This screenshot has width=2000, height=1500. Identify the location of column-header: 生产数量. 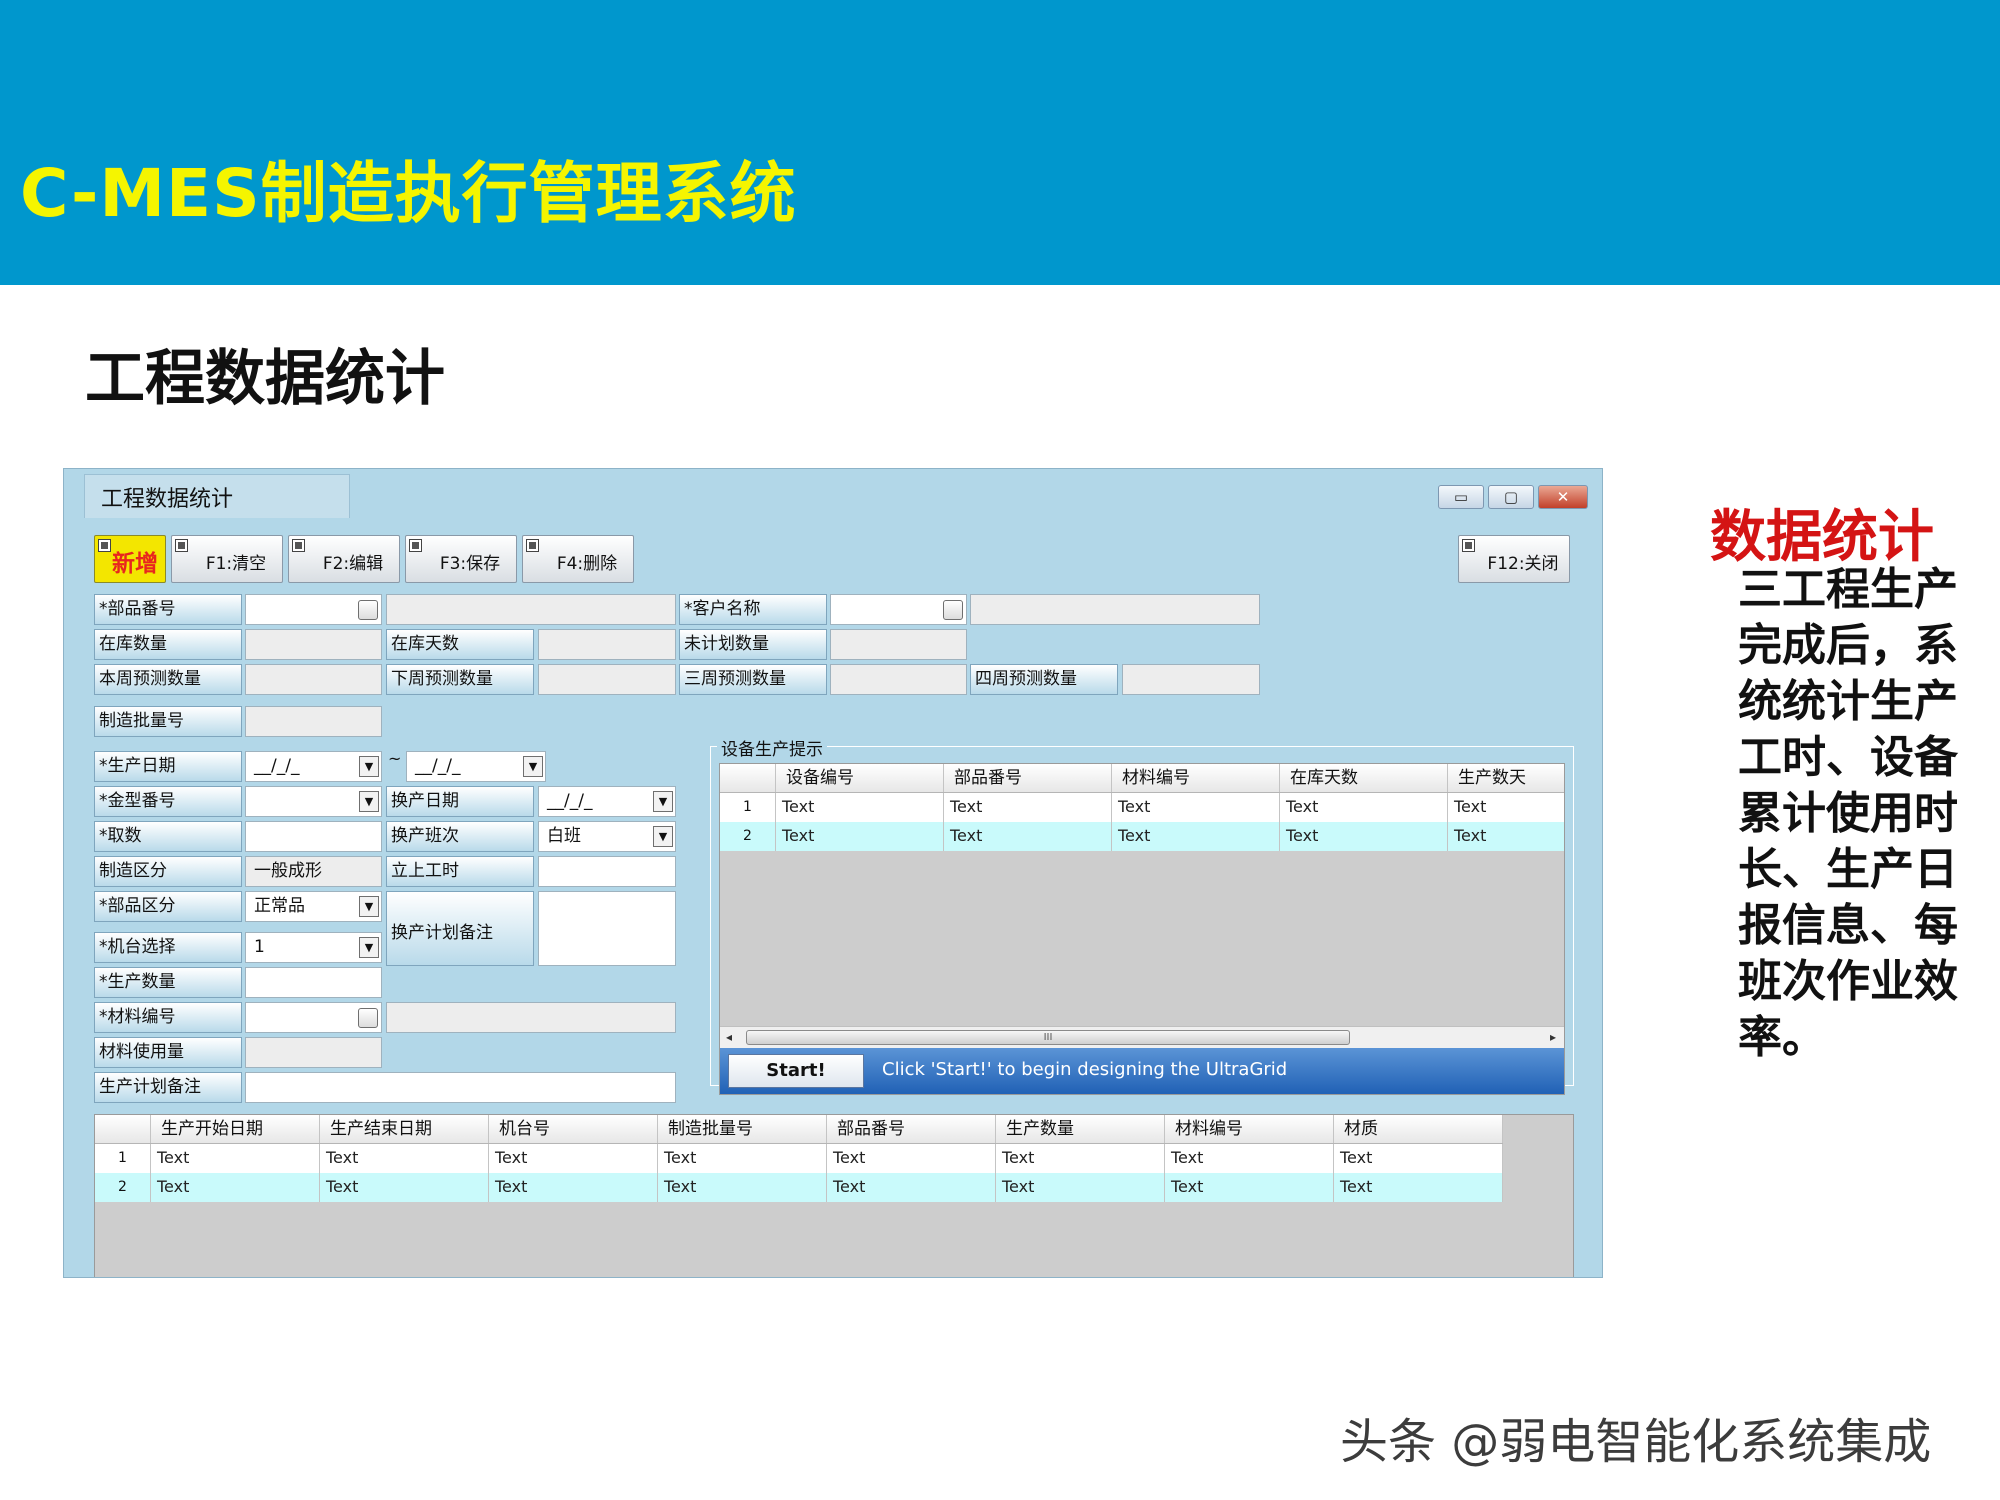
(1080, 1129).